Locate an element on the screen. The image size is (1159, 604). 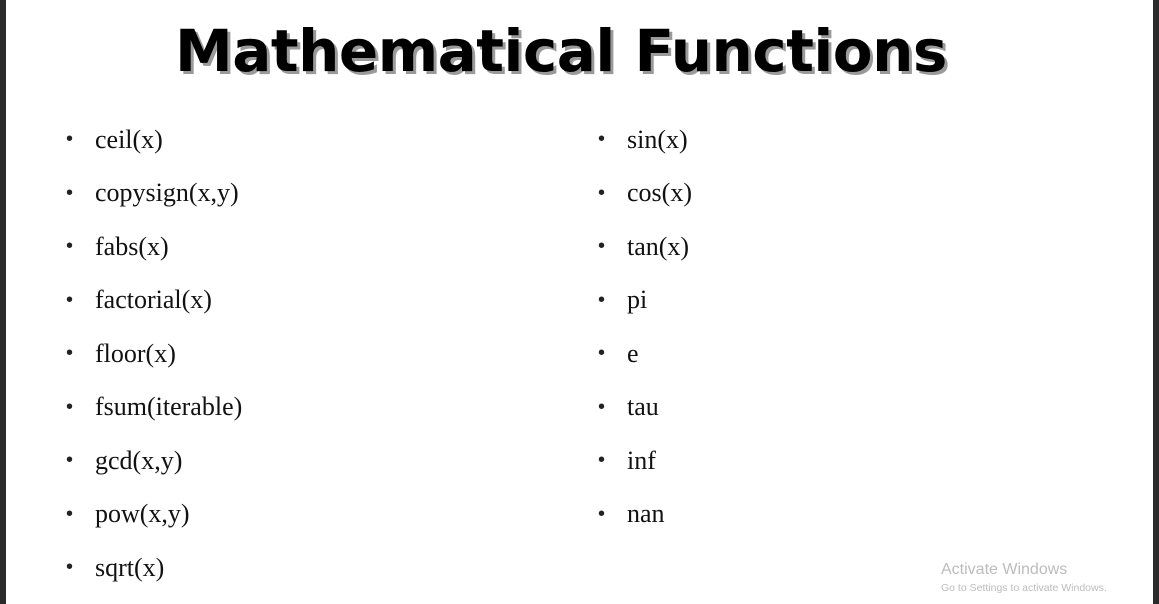
list-item: • cos(x) is located at coordinates (642, 194).